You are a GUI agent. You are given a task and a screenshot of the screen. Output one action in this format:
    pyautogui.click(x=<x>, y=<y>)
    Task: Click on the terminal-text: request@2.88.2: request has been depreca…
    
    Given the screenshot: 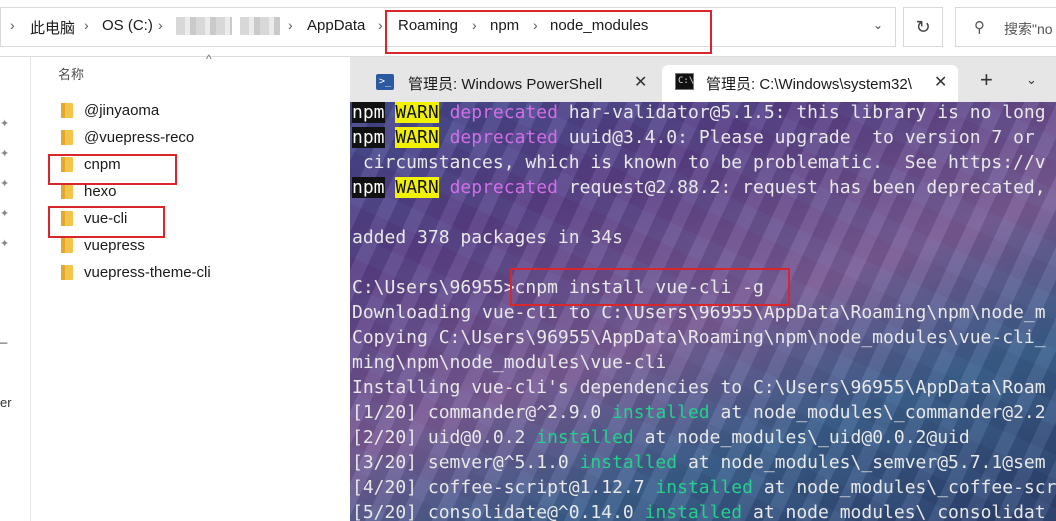 What is the action you would take?
    pyautogui.click(x=801, y=187)
    